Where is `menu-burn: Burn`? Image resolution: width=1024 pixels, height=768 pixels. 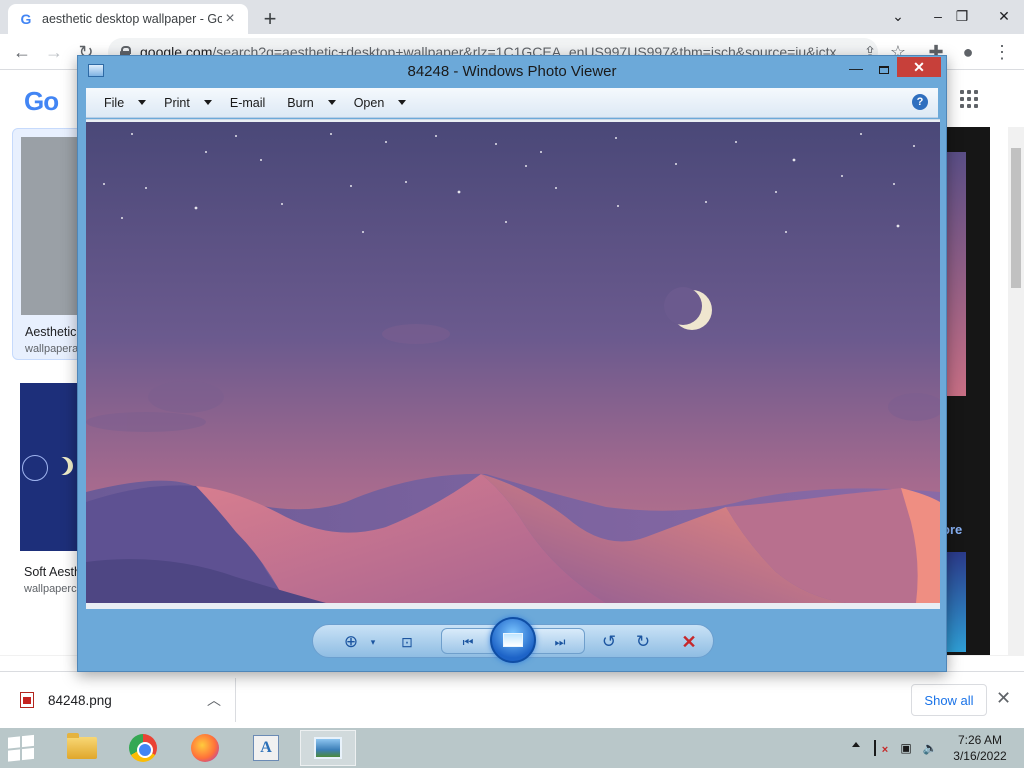 menu-burn: Burn is located at coordinates (312, 103).